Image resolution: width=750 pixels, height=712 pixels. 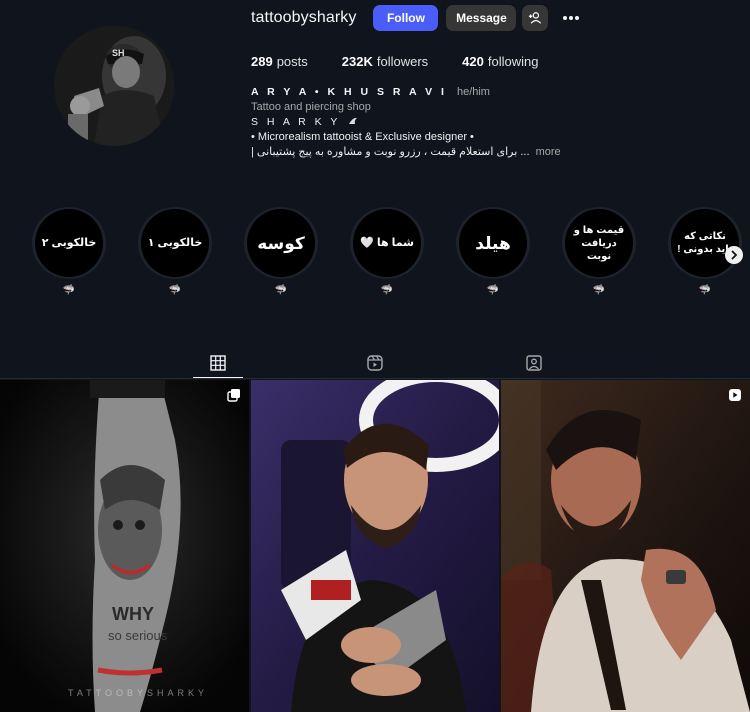 I want to click on stat-label: following, so click(x=513, y=61).